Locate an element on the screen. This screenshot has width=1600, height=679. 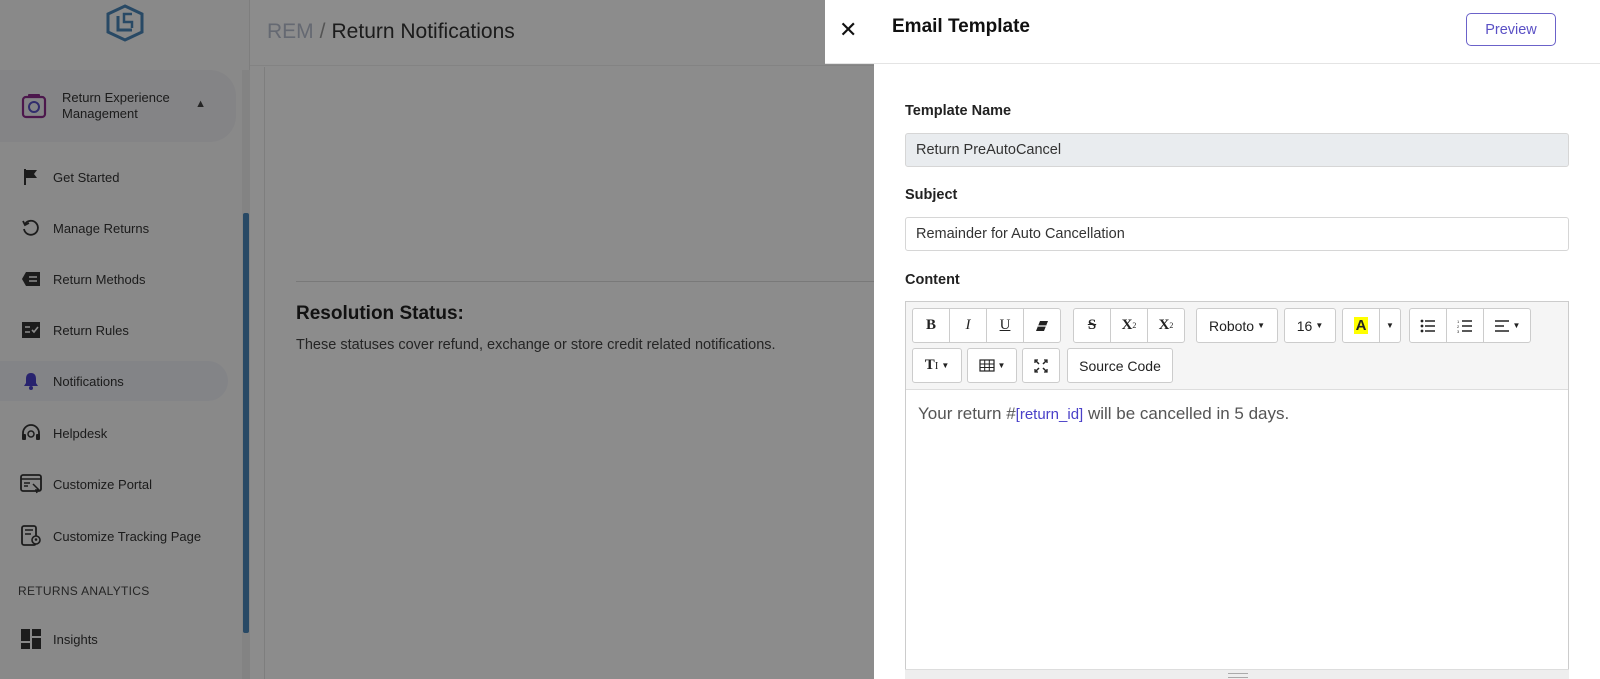
superscript-button: X2 is located at coordinates (1129, 325).